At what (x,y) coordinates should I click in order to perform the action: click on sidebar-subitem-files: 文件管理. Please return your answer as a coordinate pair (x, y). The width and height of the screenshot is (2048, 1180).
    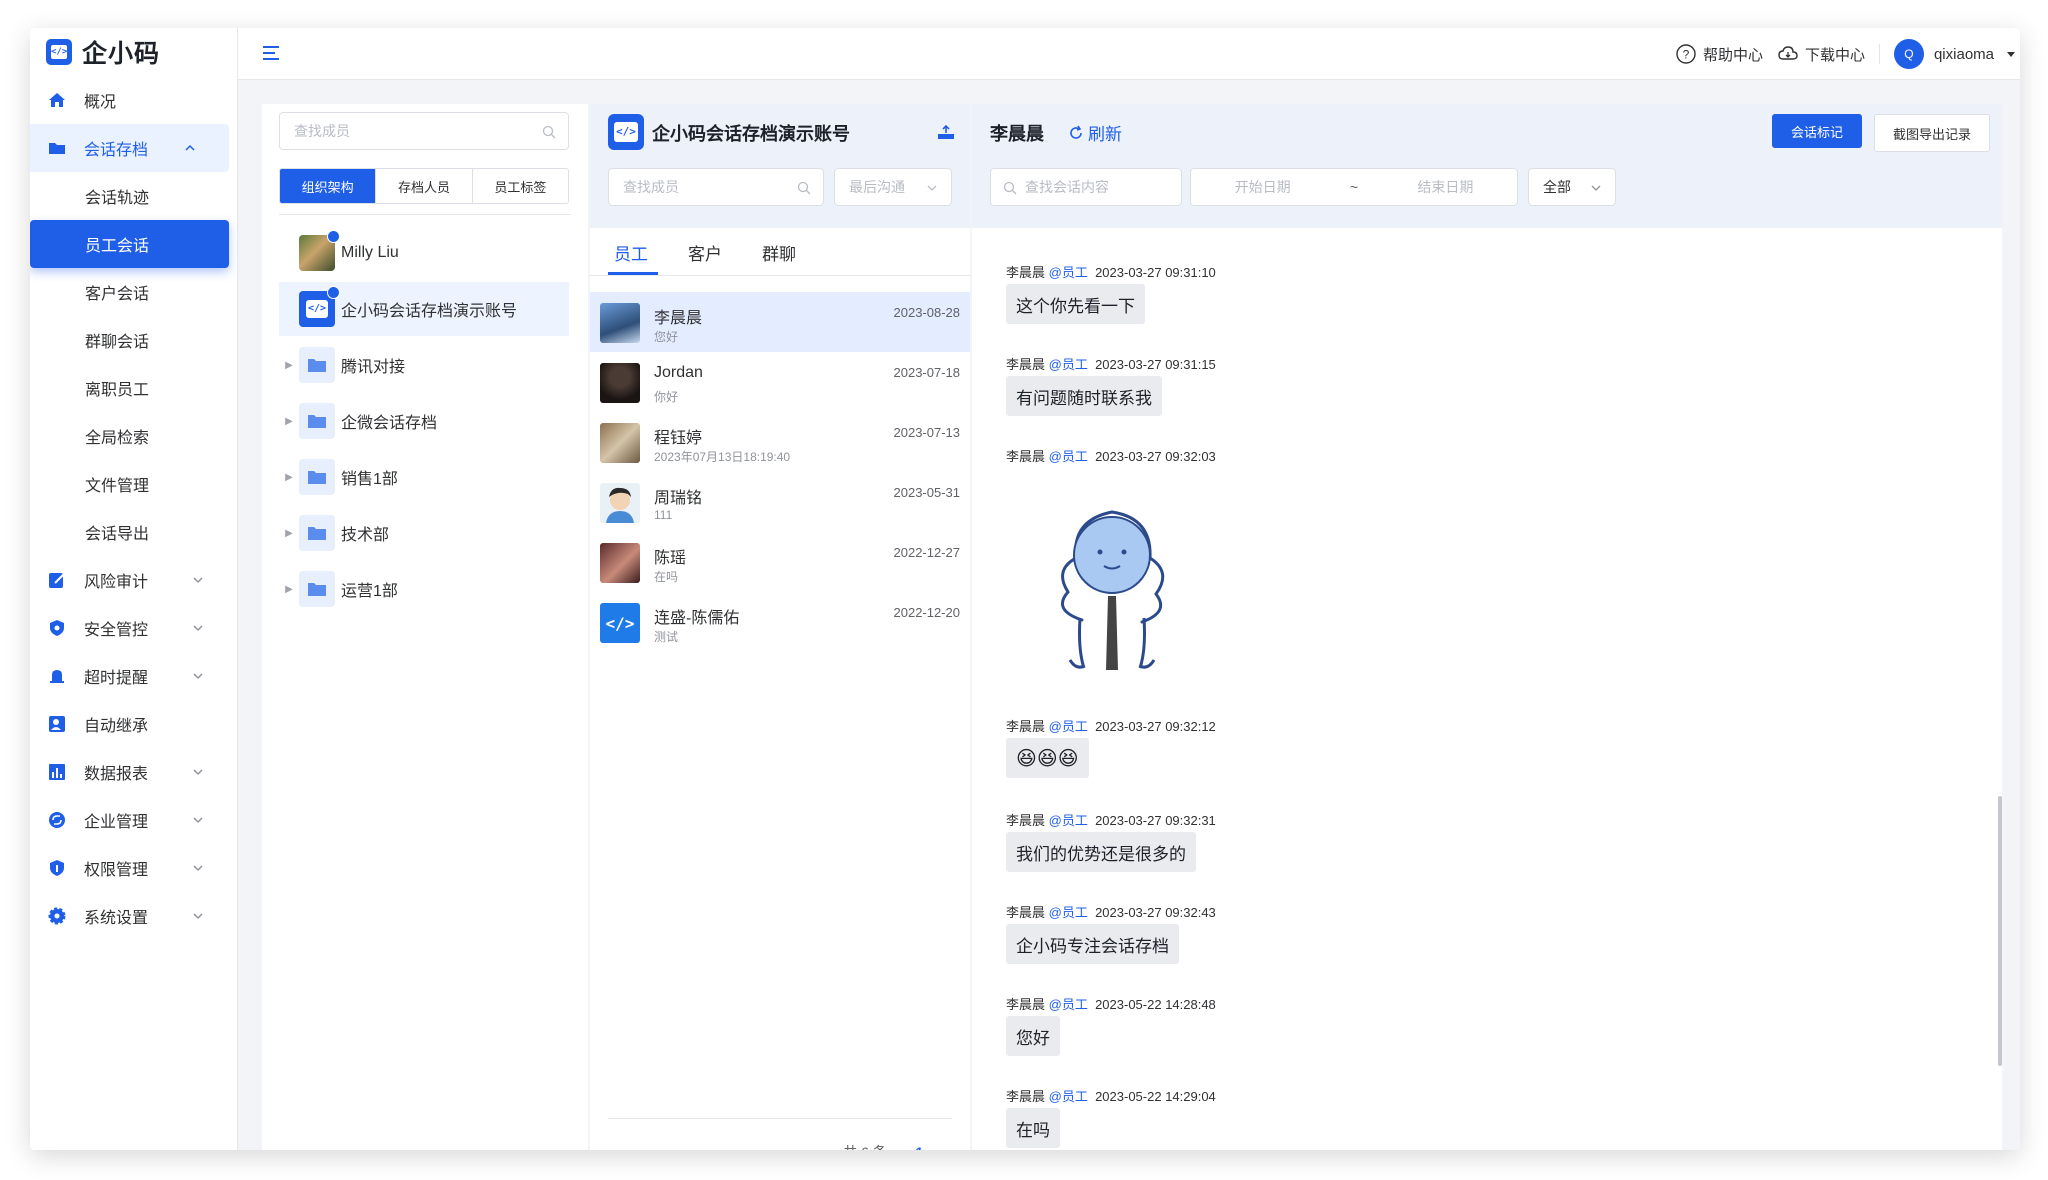
    Looking at the image, I should click on (133, 484).